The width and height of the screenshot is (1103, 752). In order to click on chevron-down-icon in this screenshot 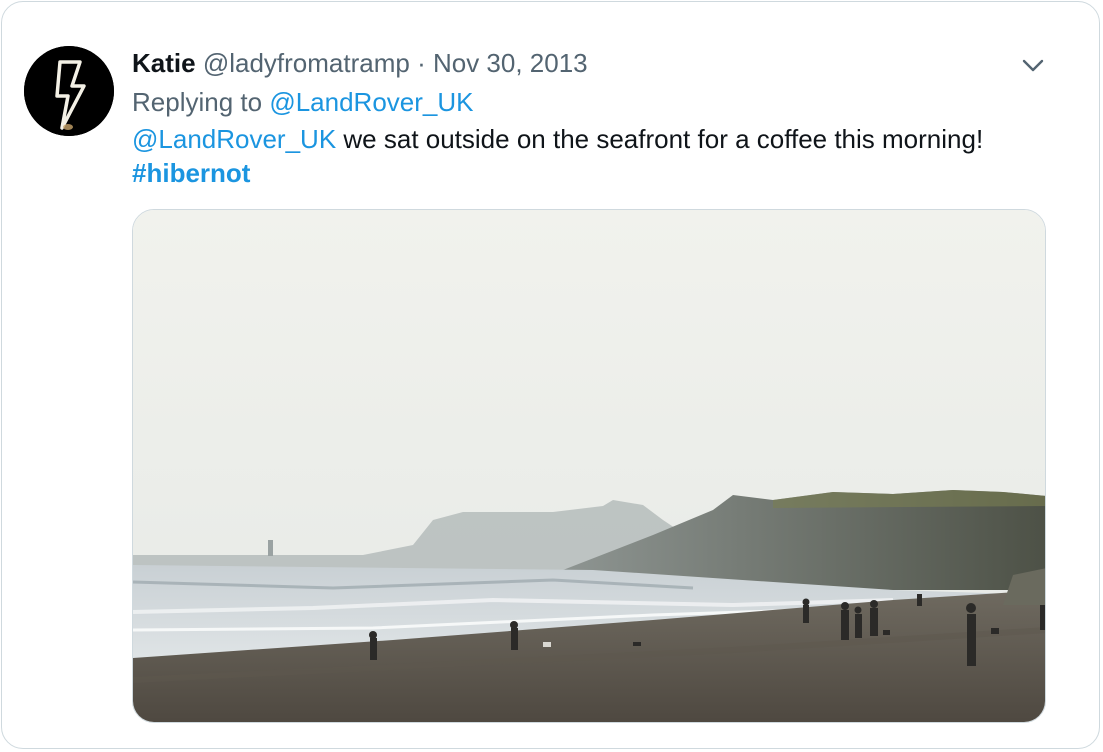, I will do `click(1033, 65)`.